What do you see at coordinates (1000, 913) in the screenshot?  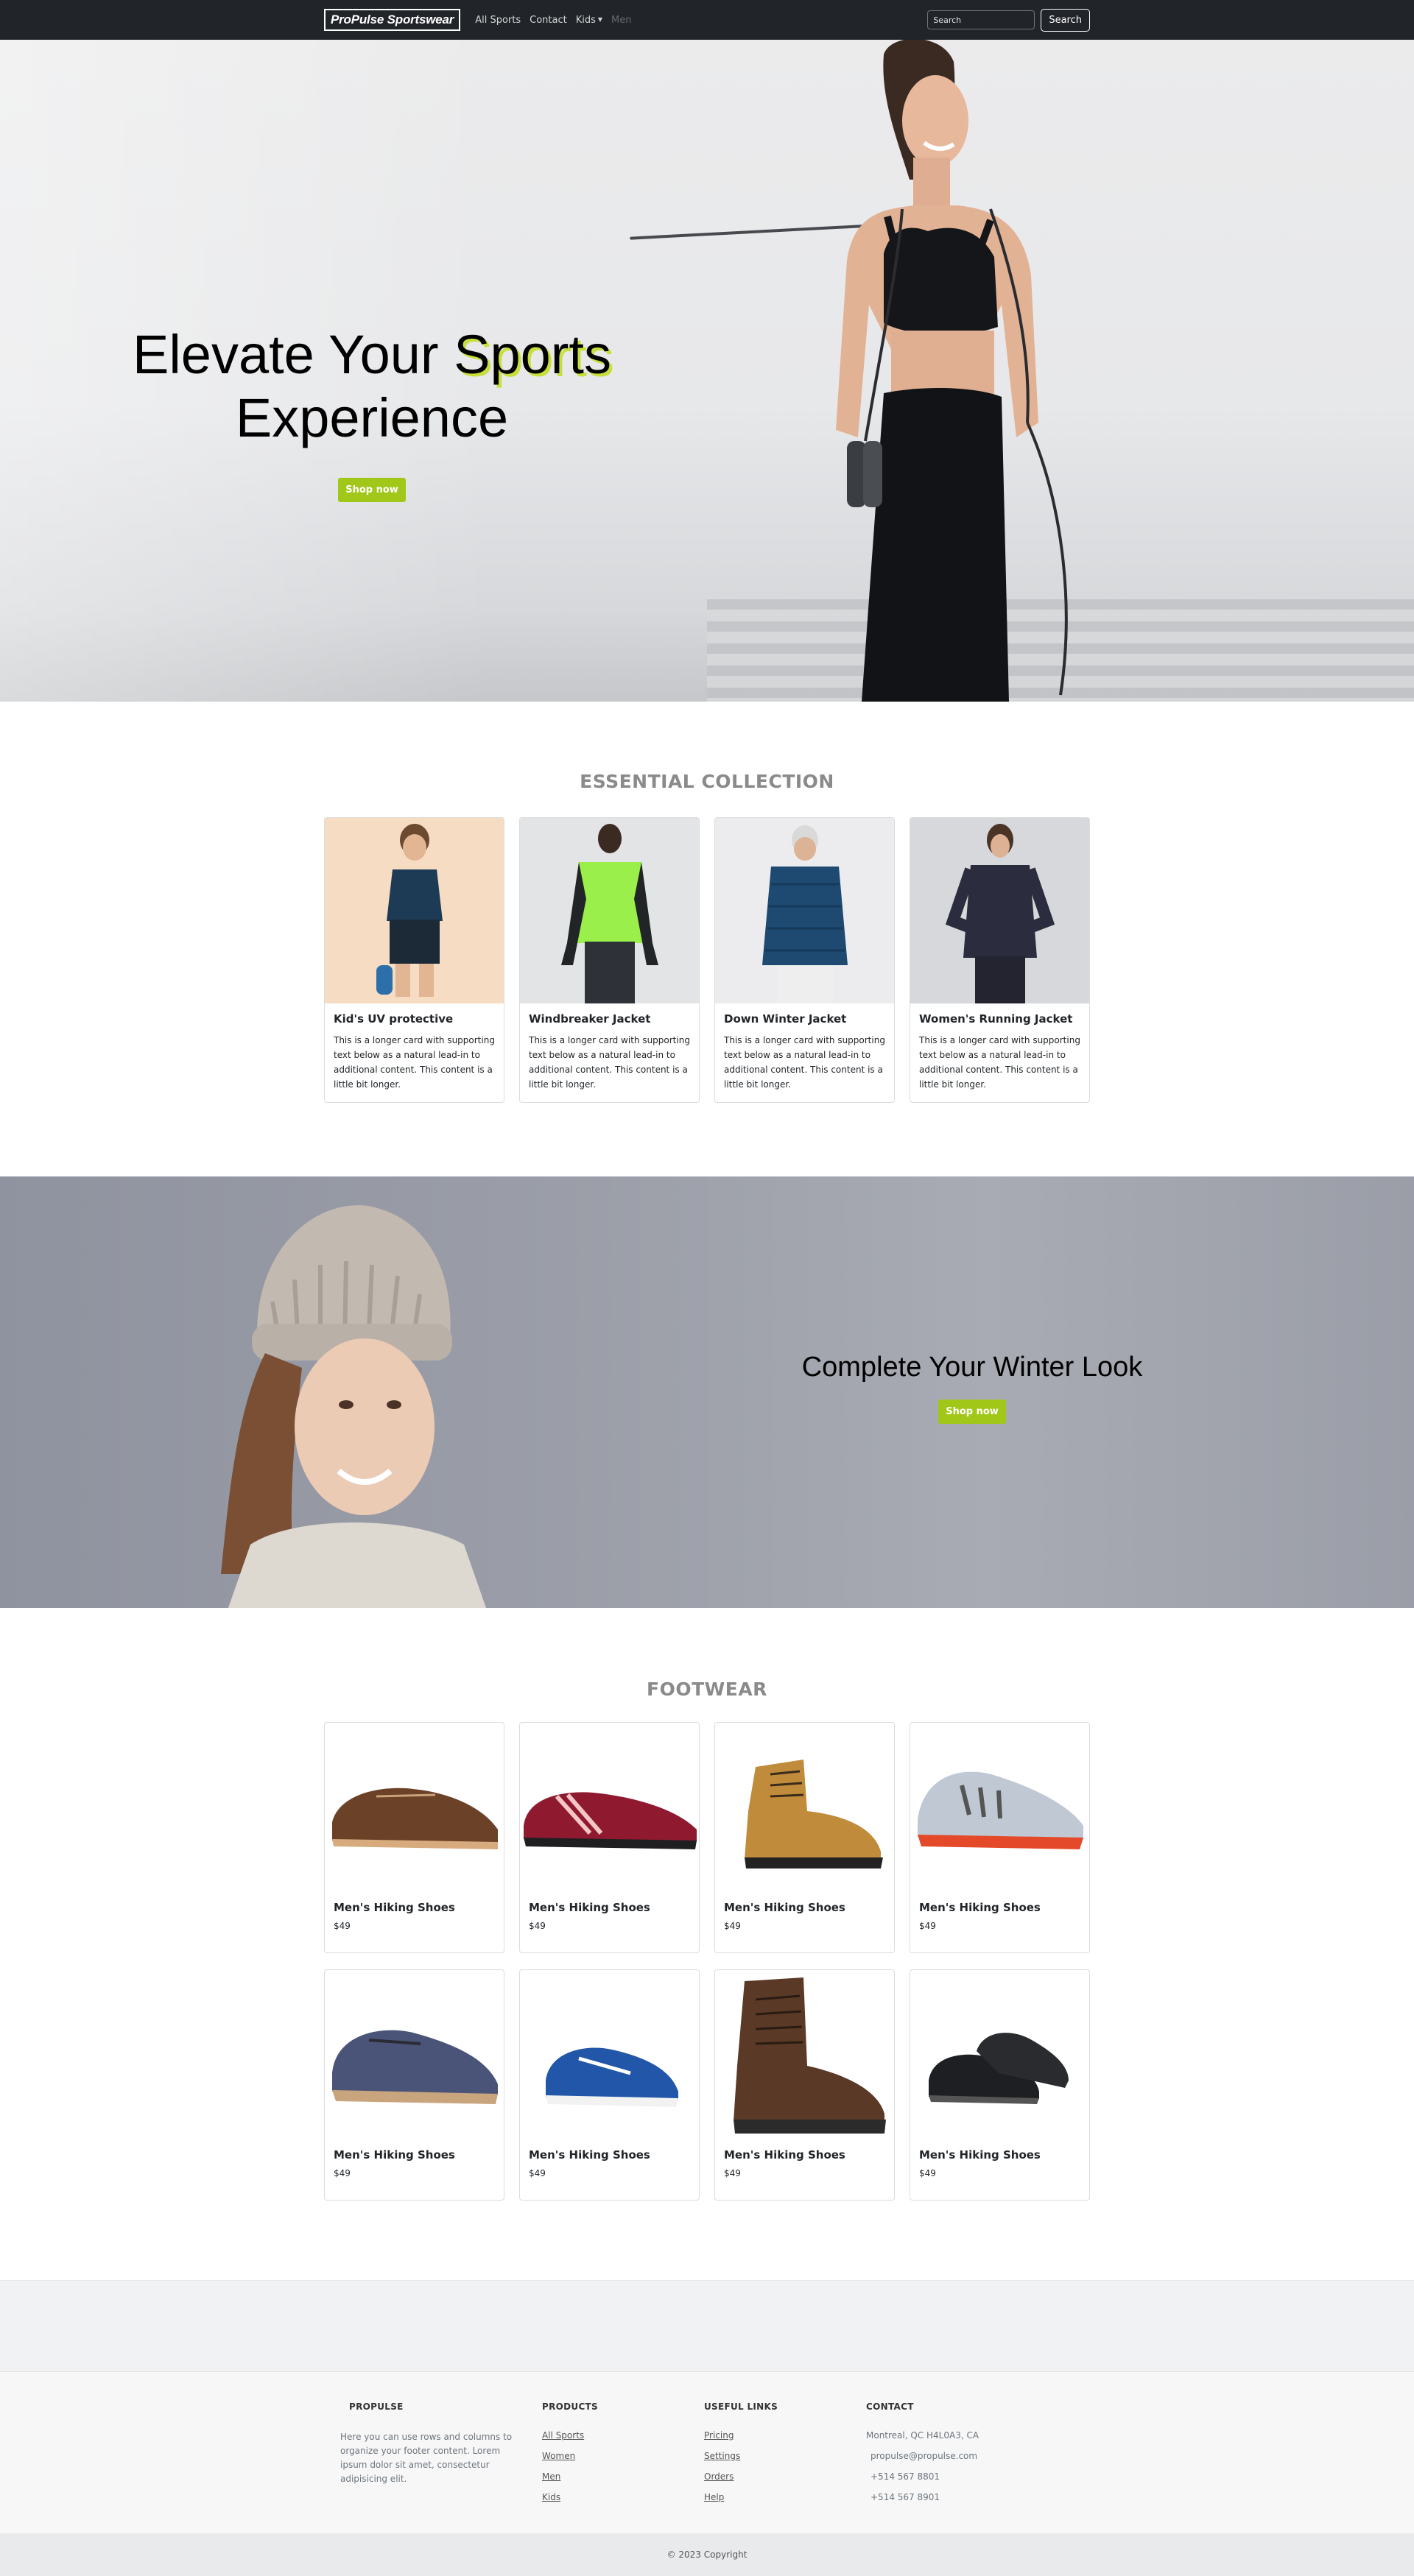 I see `running-jacket-figure` at bounding box center [1000, 913].